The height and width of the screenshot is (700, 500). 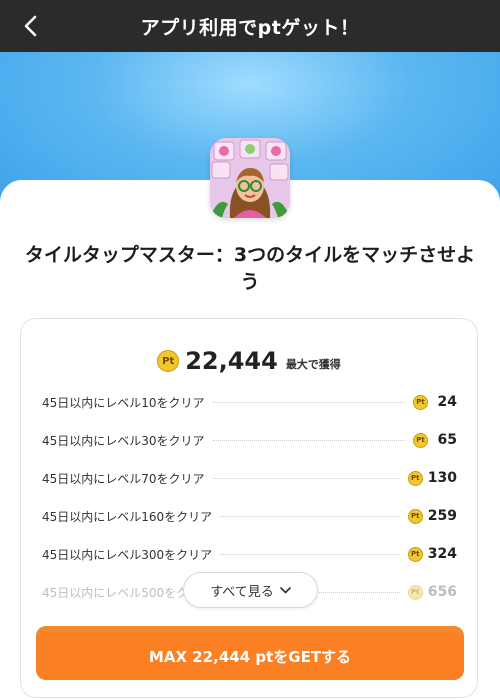 I want to click on get-points-button: MAX 22,444 ptをGETする, so click(x=250, y=656).